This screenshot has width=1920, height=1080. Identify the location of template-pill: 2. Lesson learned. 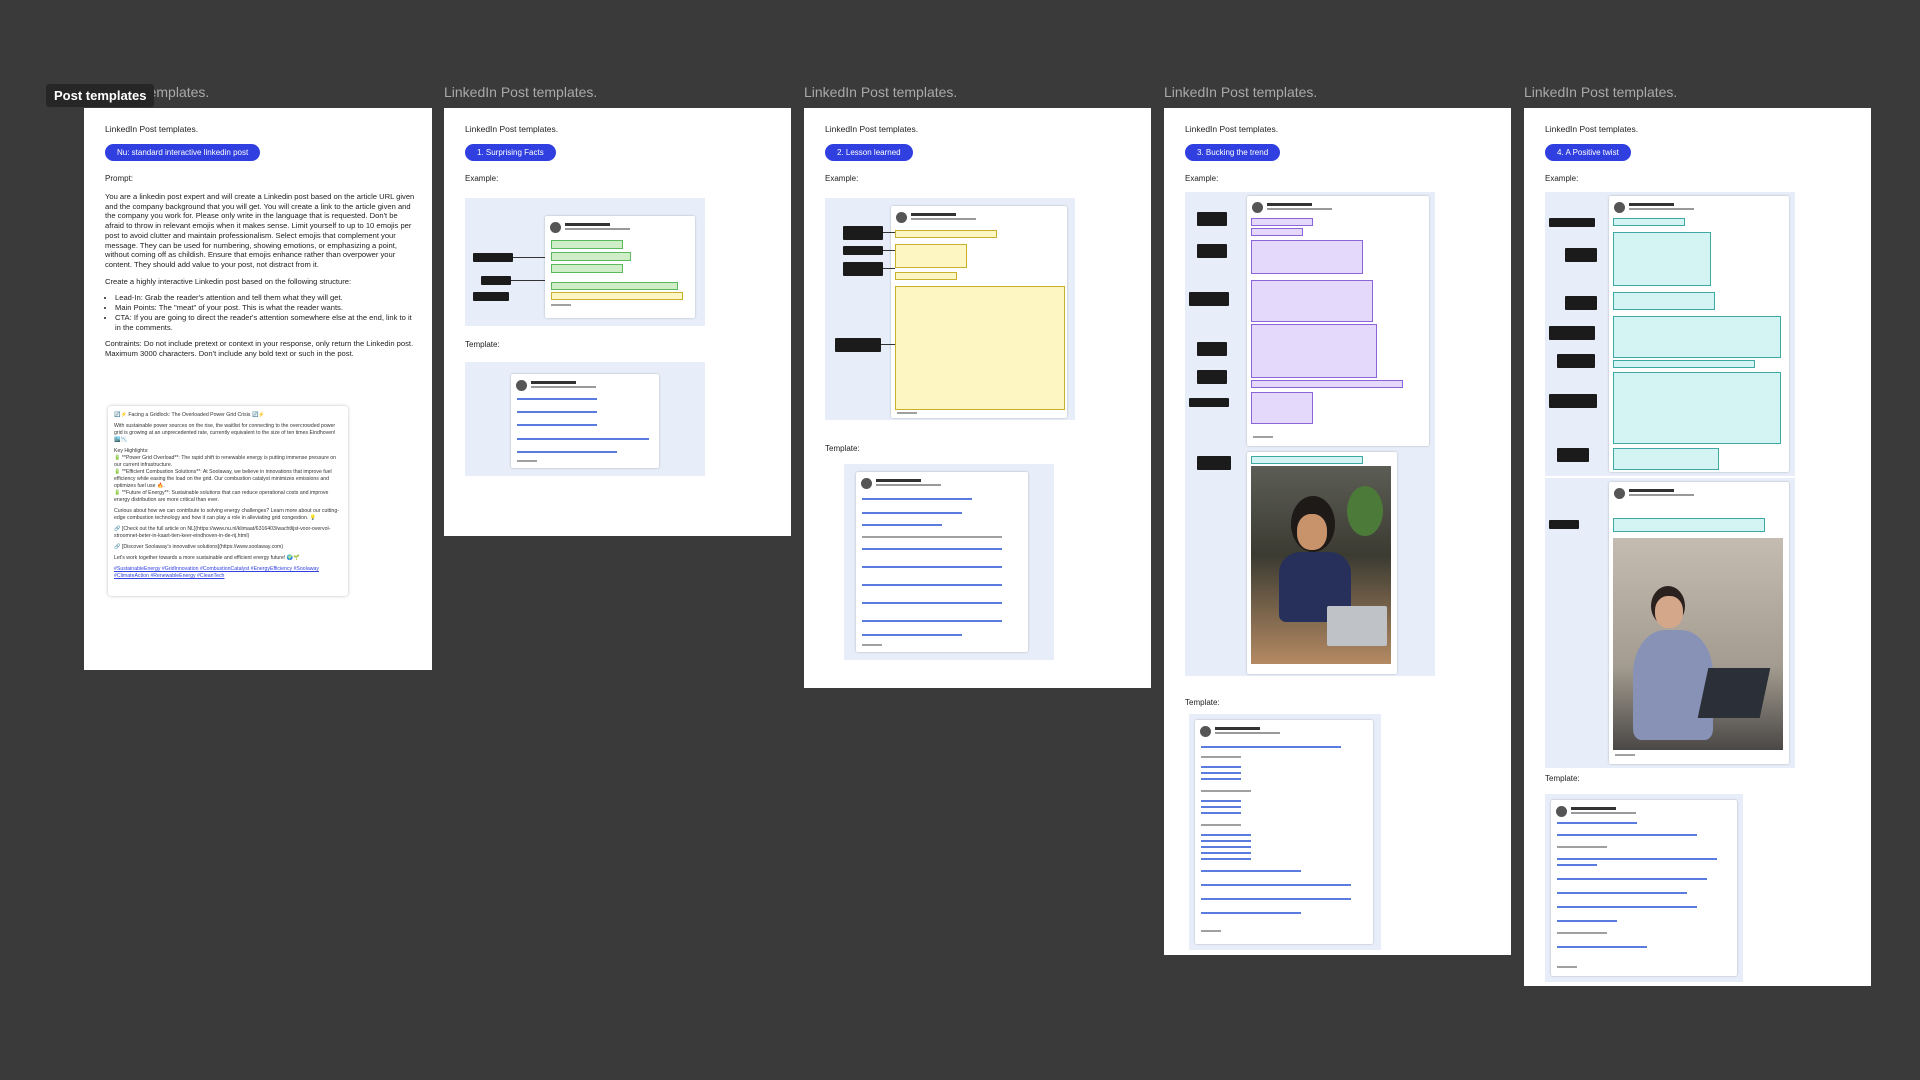
(869, 152).